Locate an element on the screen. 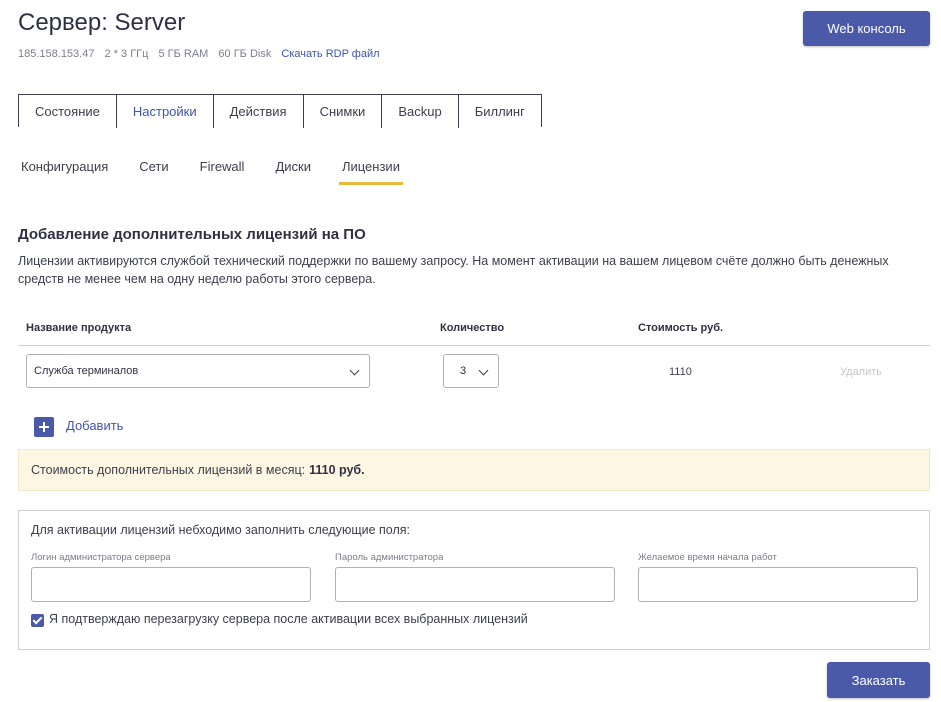 The height and width of the screenshot is (702, 941). delete-row-link: Удалить is located at coordinates (861, 372).